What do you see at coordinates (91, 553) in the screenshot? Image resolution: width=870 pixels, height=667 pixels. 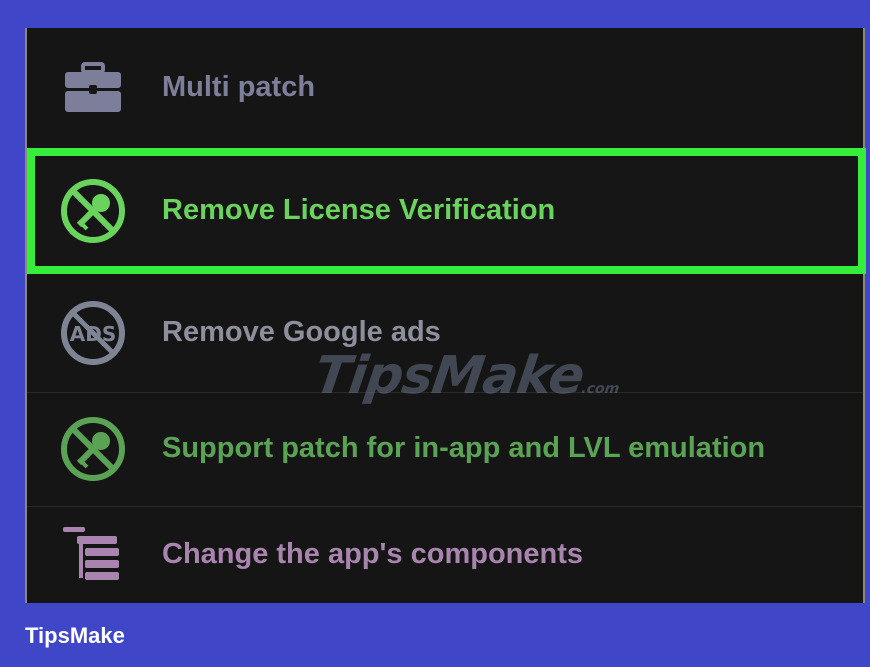 I see `components-icon` at bounding box center [91, 553].